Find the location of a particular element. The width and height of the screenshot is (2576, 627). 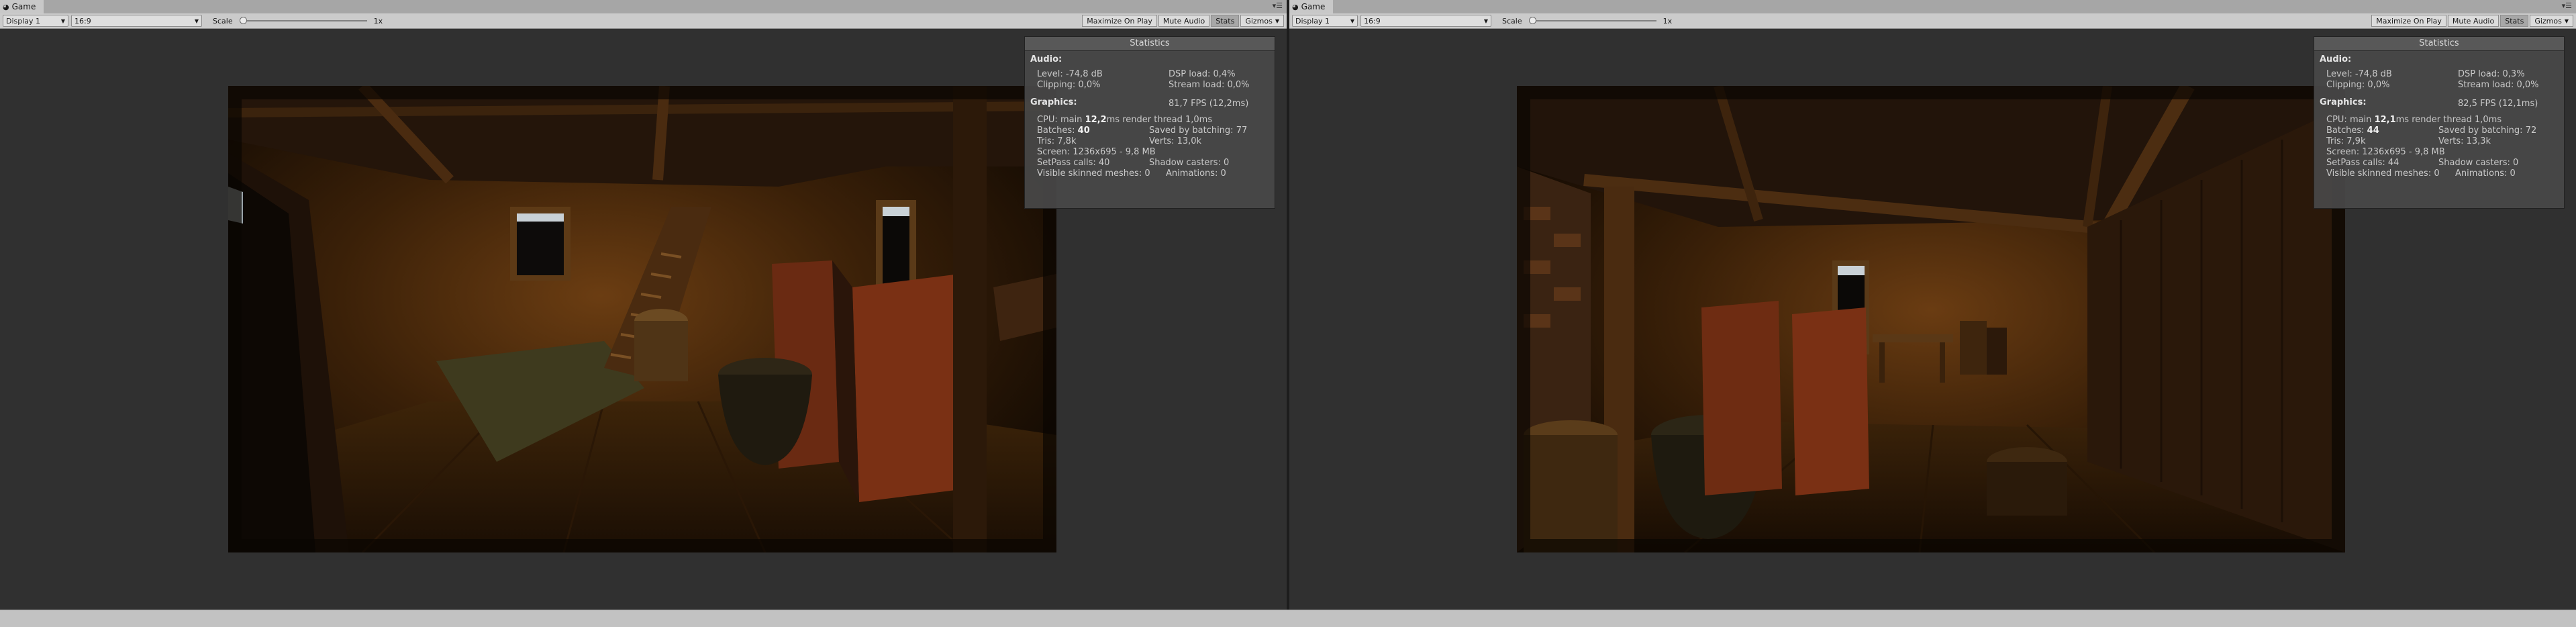

tris-count: Tris: 7,9k is located at coordinates (2346, 141).